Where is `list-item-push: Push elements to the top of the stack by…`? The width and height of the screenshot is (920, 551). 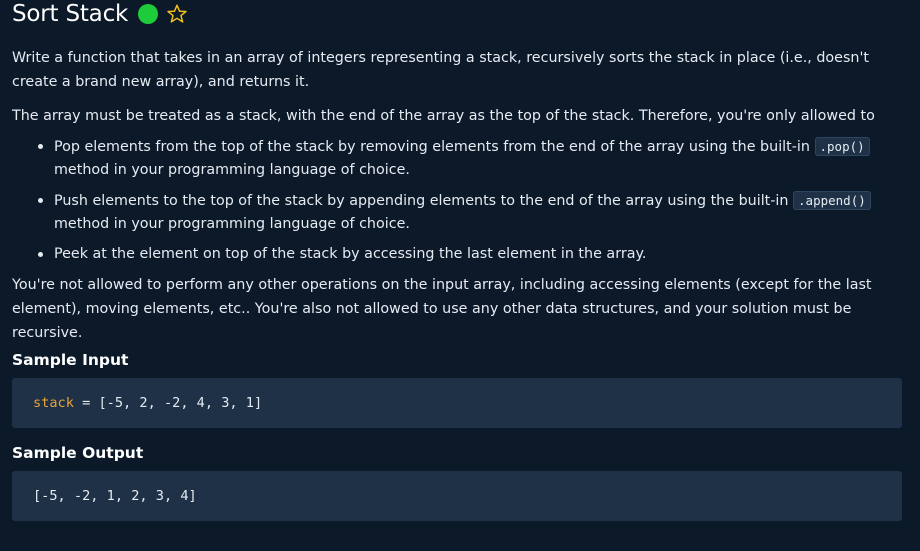
list-item-push: Push elements to the top of the stack by… is located at coordinates (471, 212).